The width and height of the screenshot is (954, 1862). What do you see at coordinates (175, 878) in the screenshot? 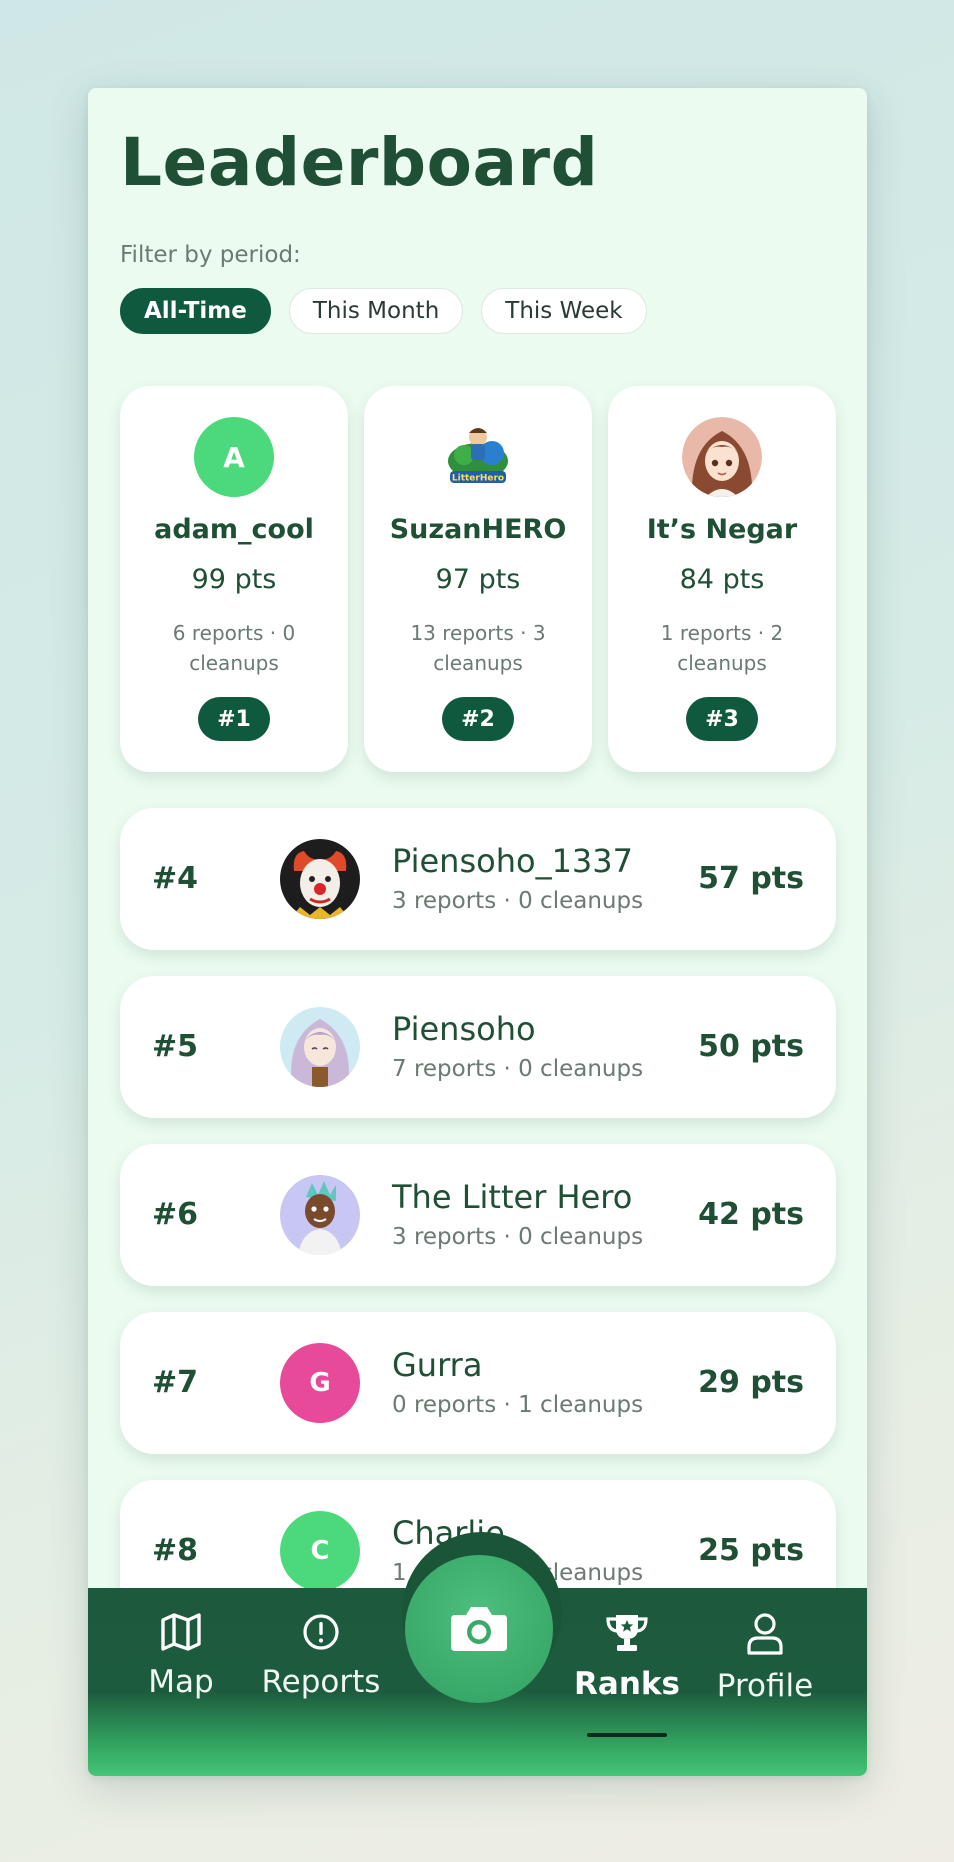
I see `rank-number: #4` at bounding box center [175, 878].